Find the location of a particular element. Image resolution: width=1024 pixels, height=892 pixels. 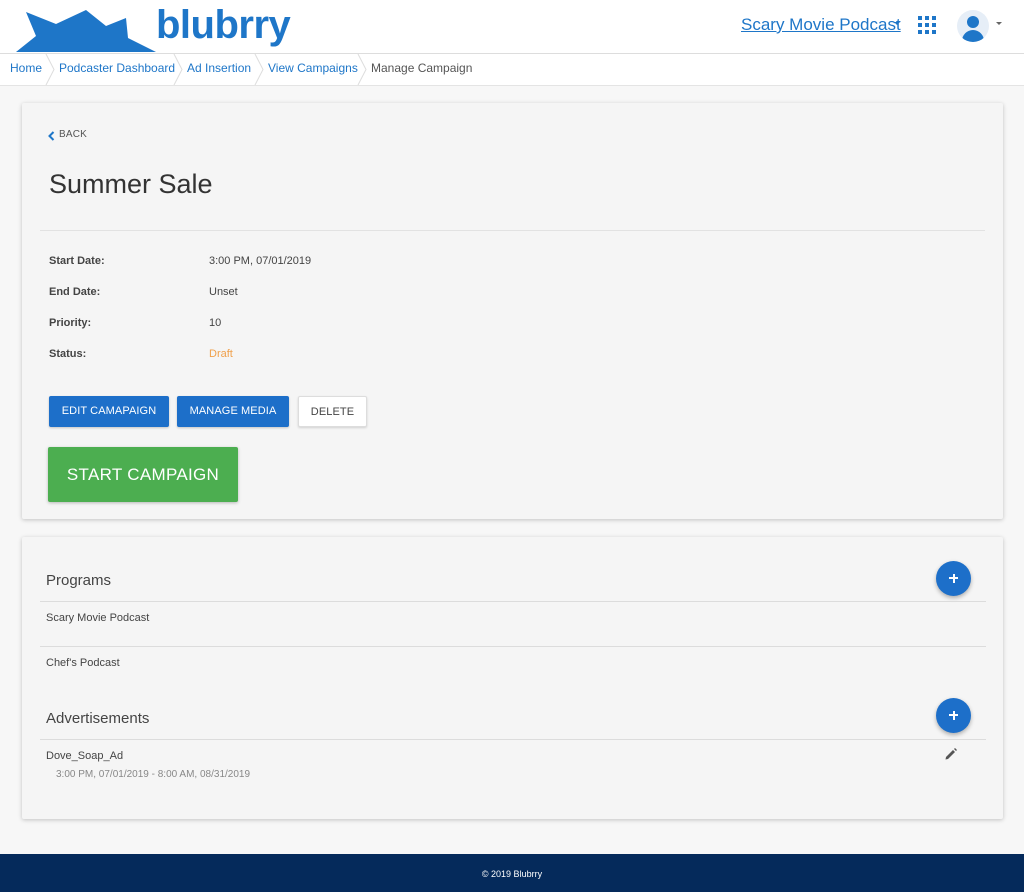

start-campaign-button: START CAMPAIGN is located at coordinates (143, 474).